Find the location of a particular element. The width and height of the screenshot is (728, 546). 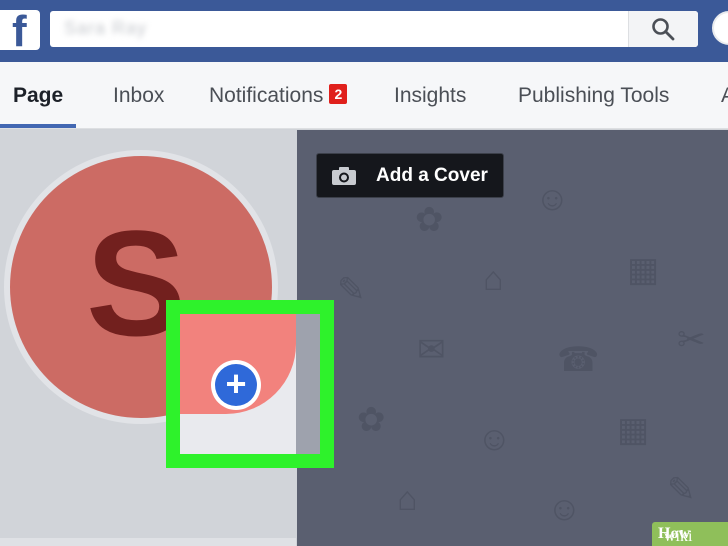

search-button is located at coordinates (663, 29).